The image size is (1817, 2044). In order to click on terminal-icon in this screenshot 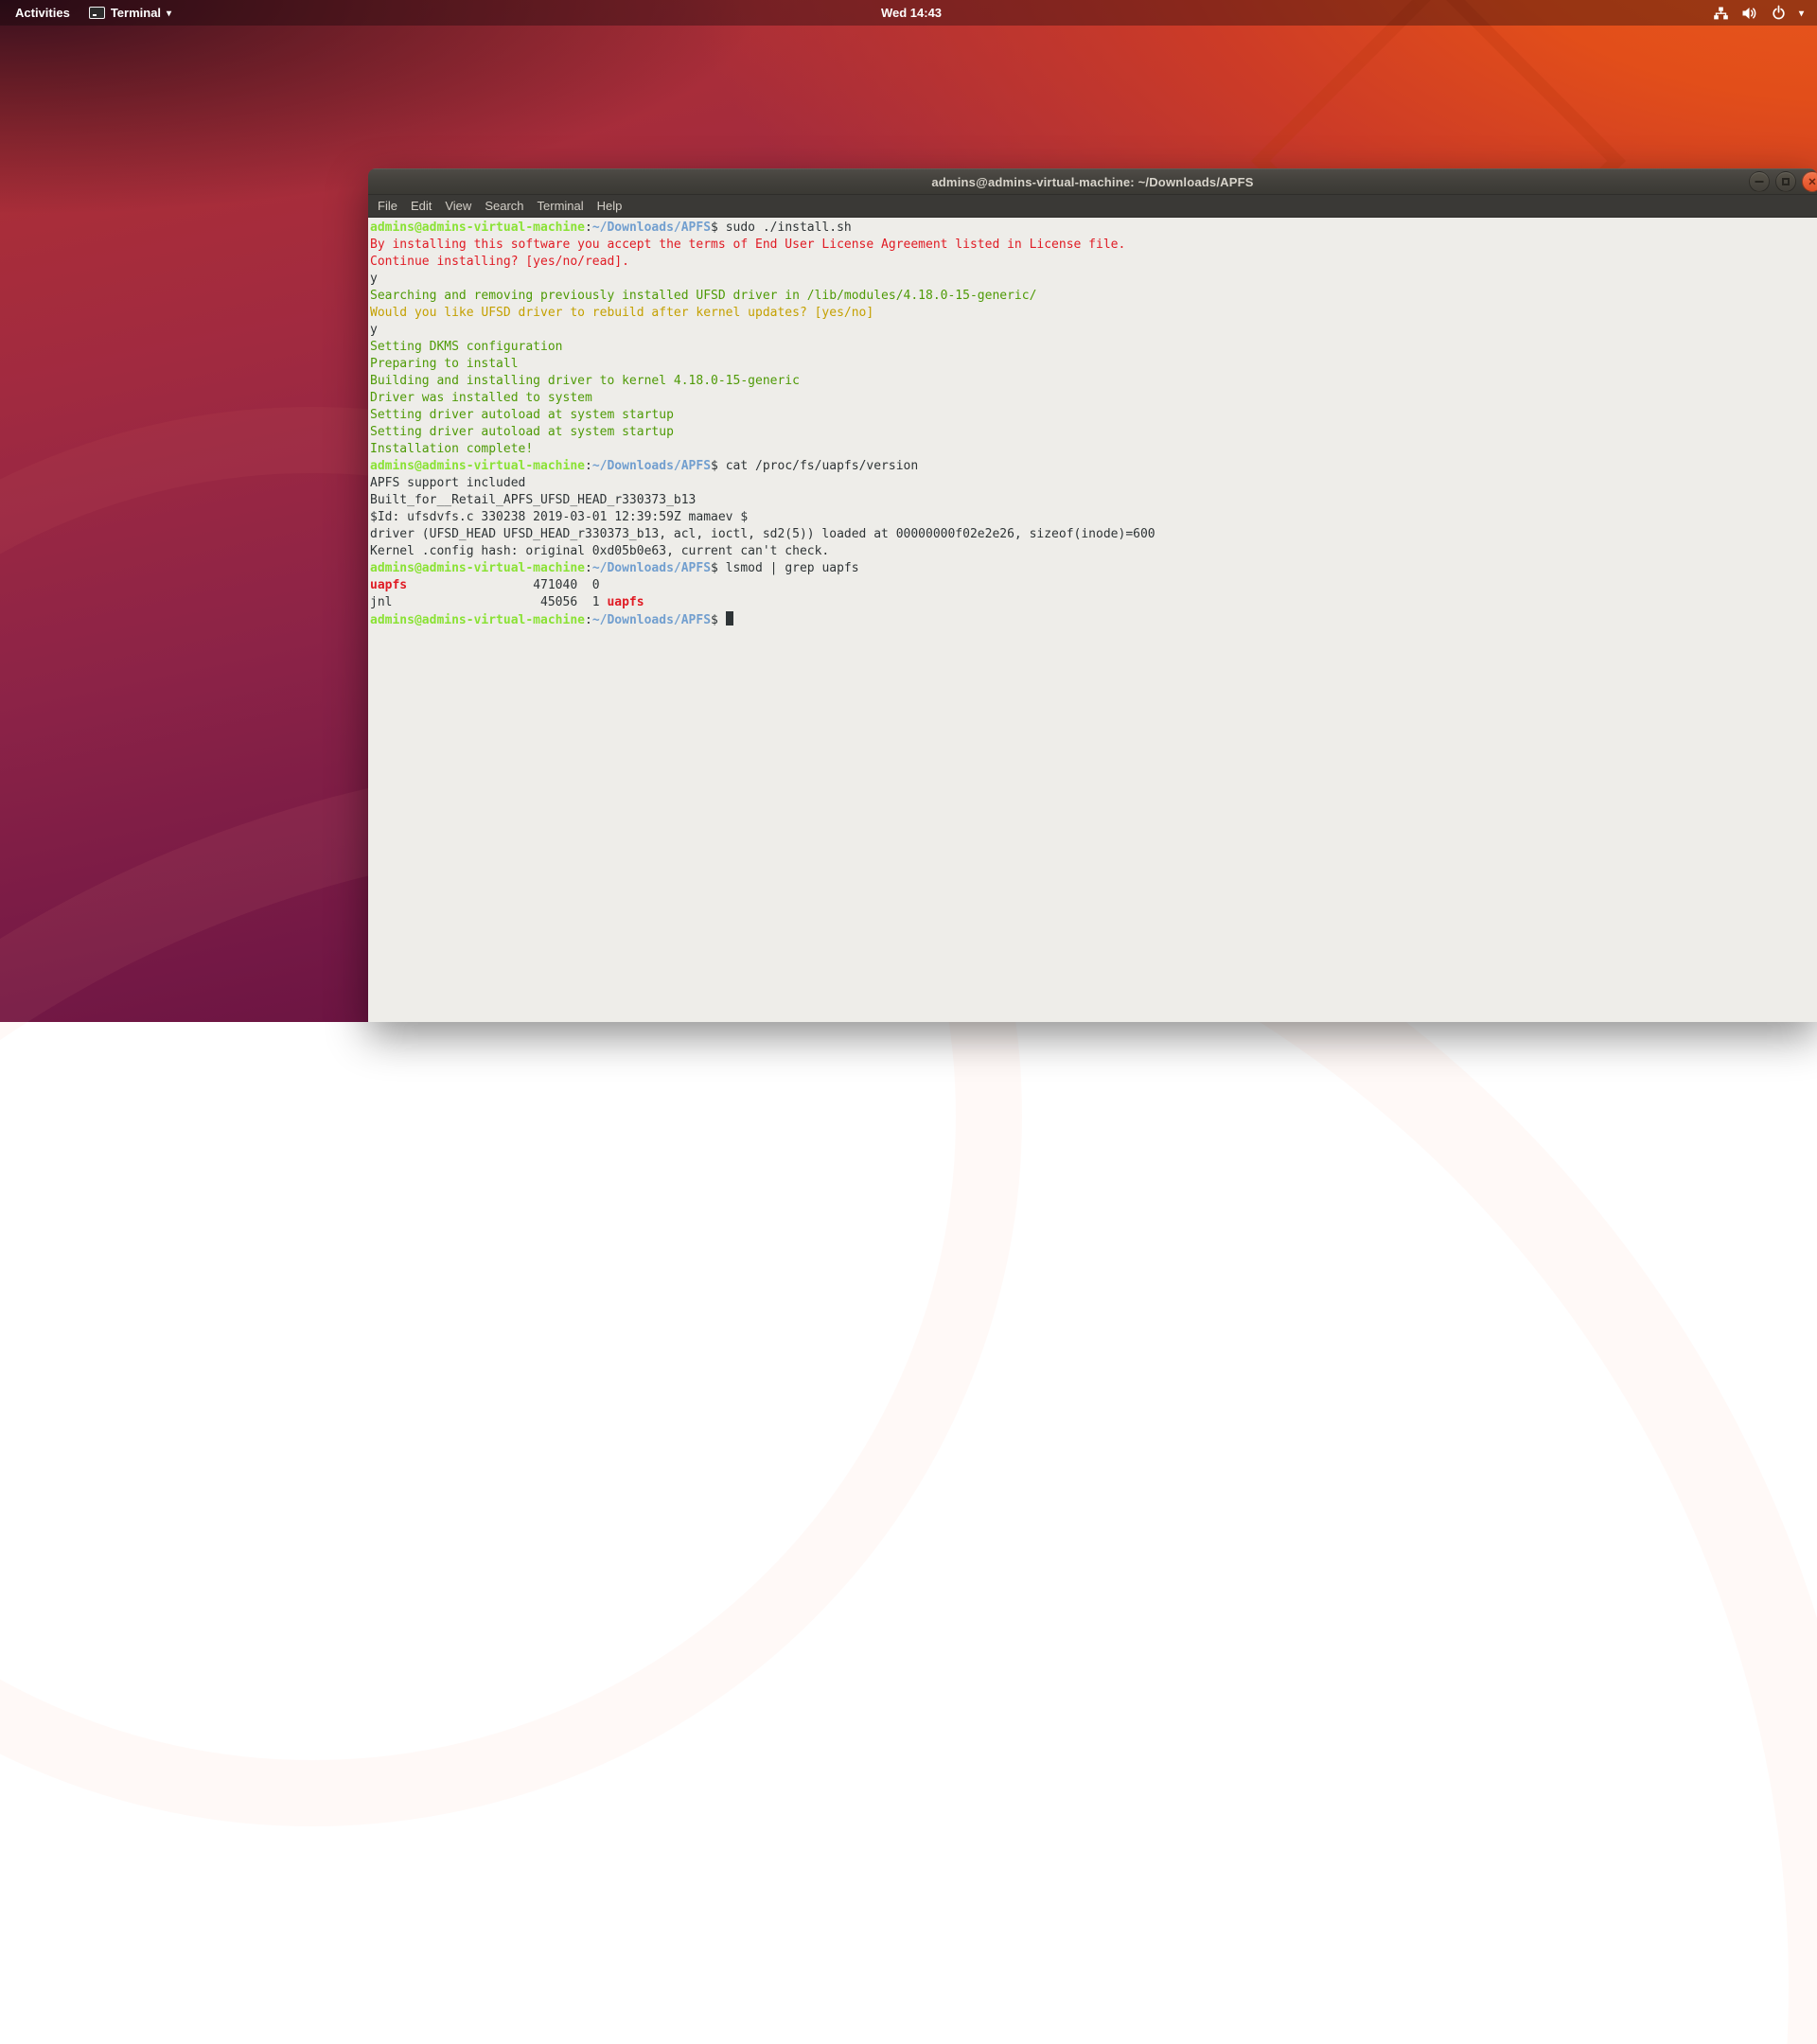, I will do `click(97, 13)`.